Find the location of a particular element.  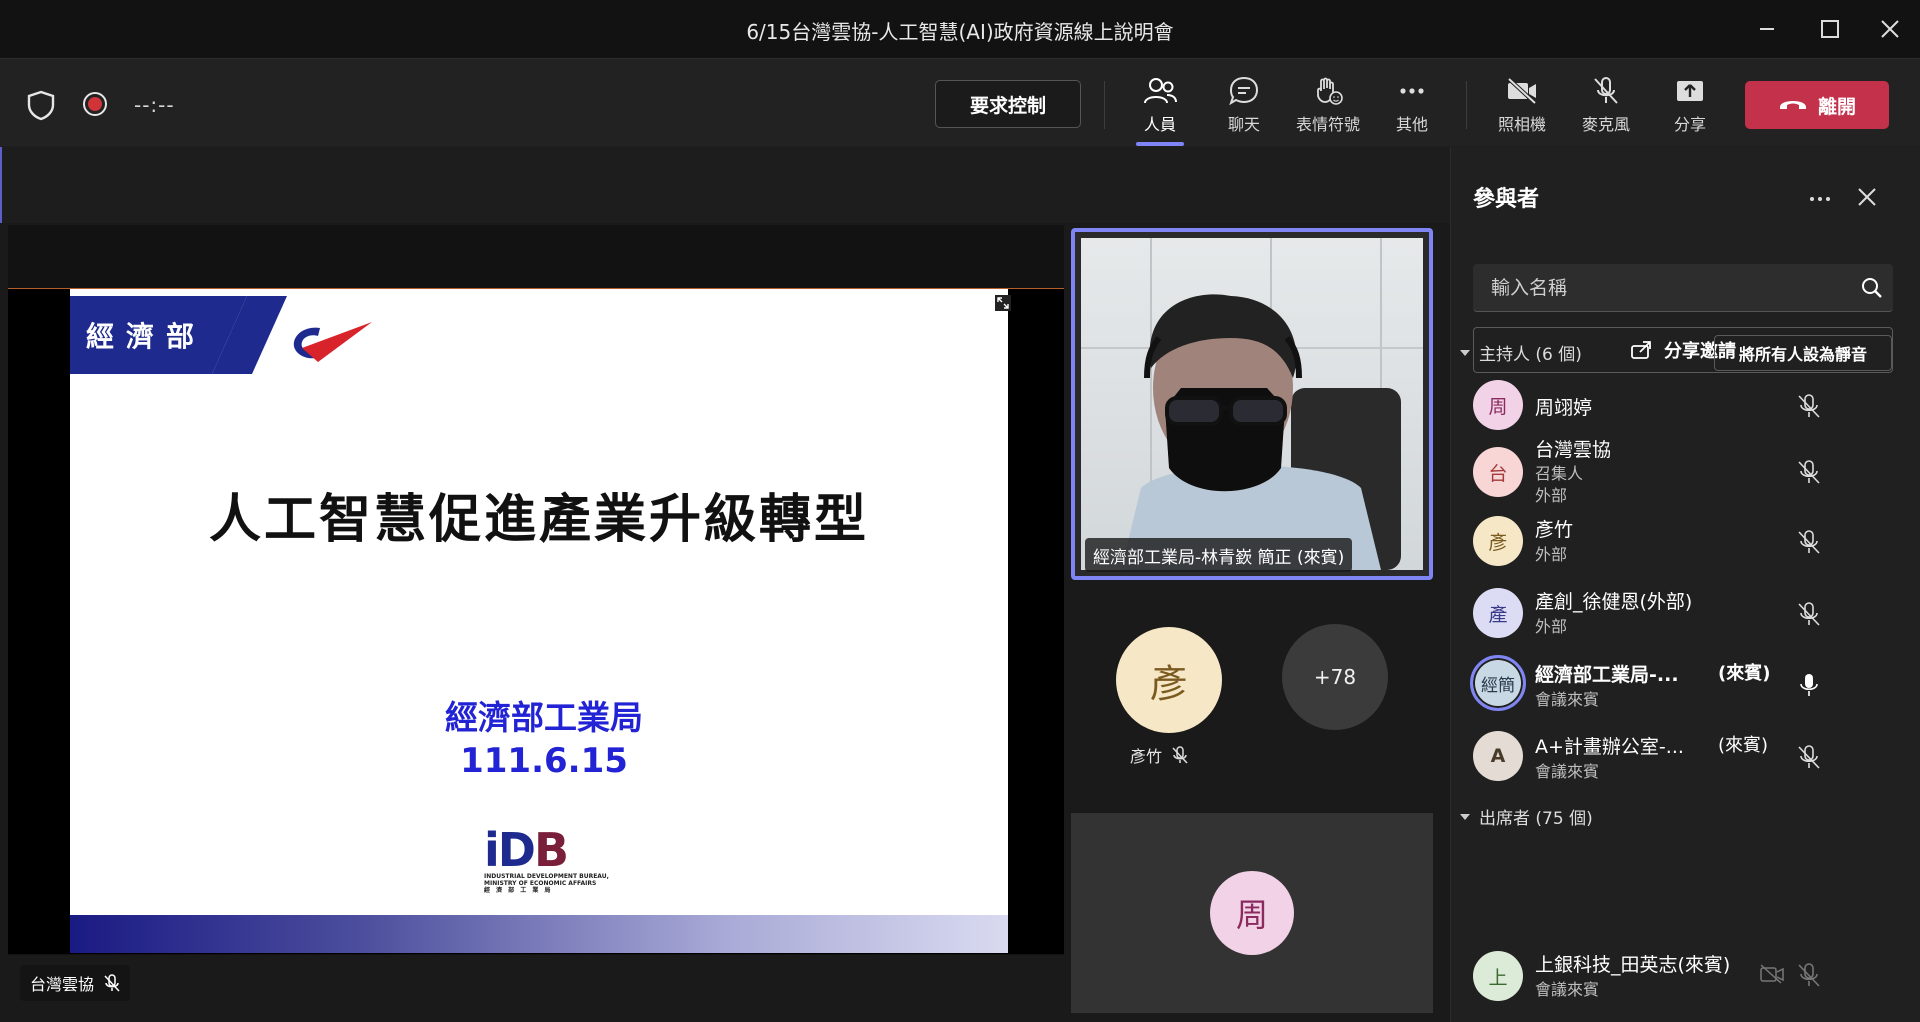

mic-disabled-icon is located at coordinates (1809, 975).